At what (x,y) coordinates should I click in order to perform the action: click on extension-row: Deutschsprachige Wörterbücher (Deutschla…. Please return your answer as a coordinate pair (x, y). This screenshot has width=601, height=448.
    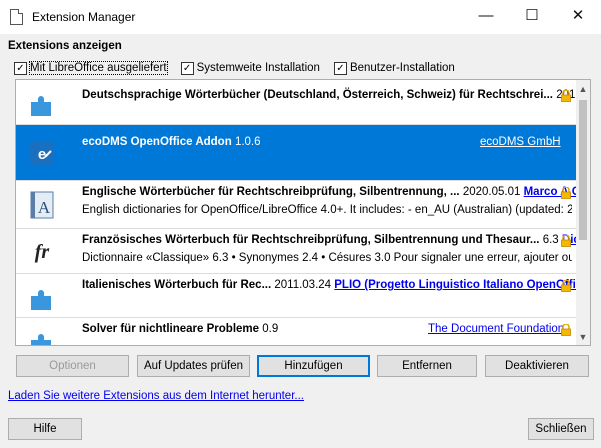
    Looking at the image, I should click on (303, 102).